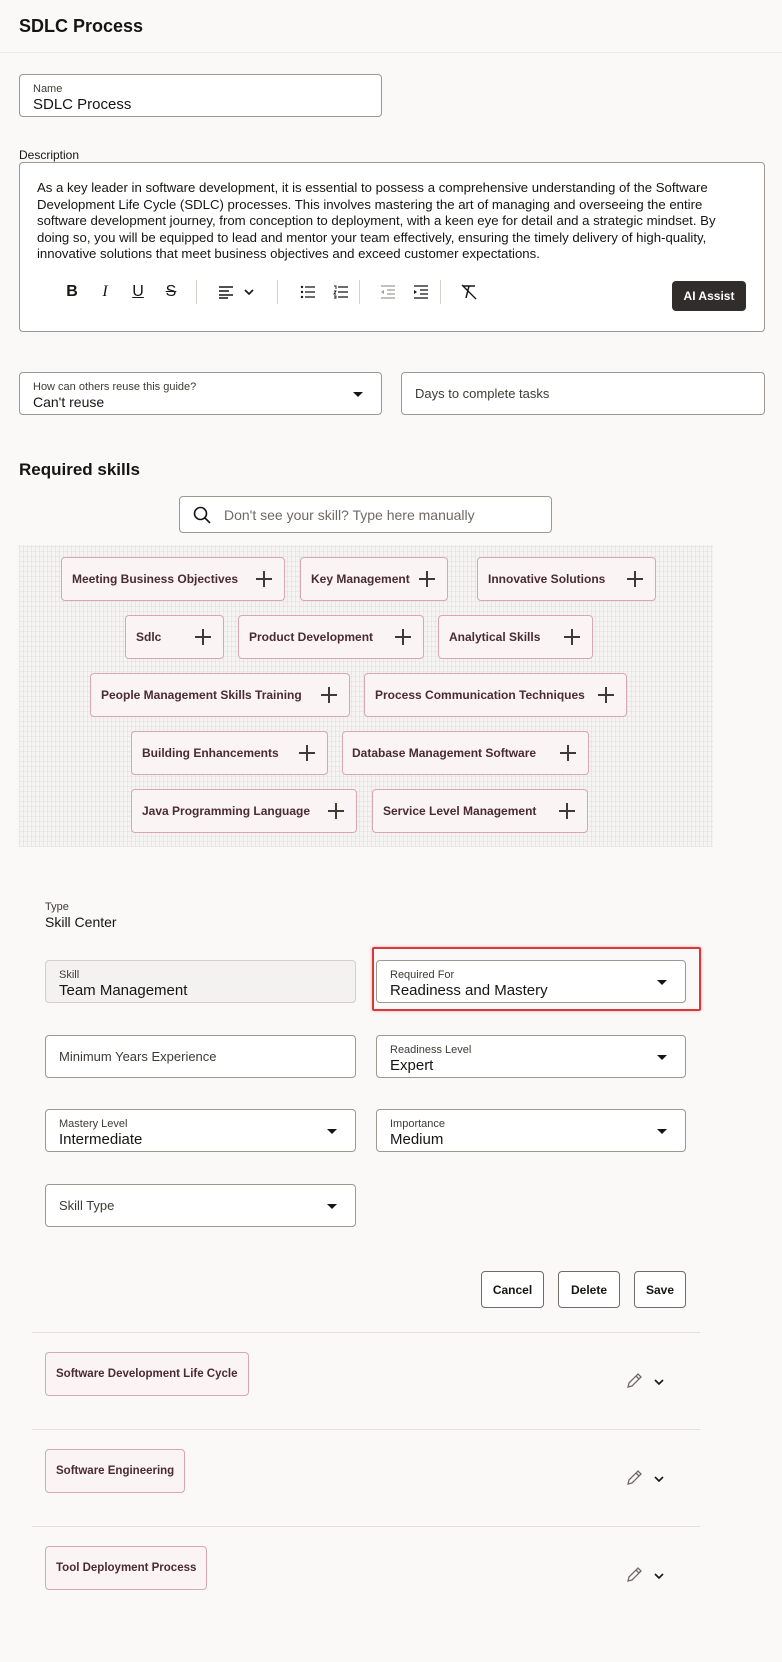 The width and height of the screenshot is (782, 1662). What do you see at coordinates (709, 296) in the screenshot?
I see `ai-assist-button: AI Assist` at bounding box center [709, 296].